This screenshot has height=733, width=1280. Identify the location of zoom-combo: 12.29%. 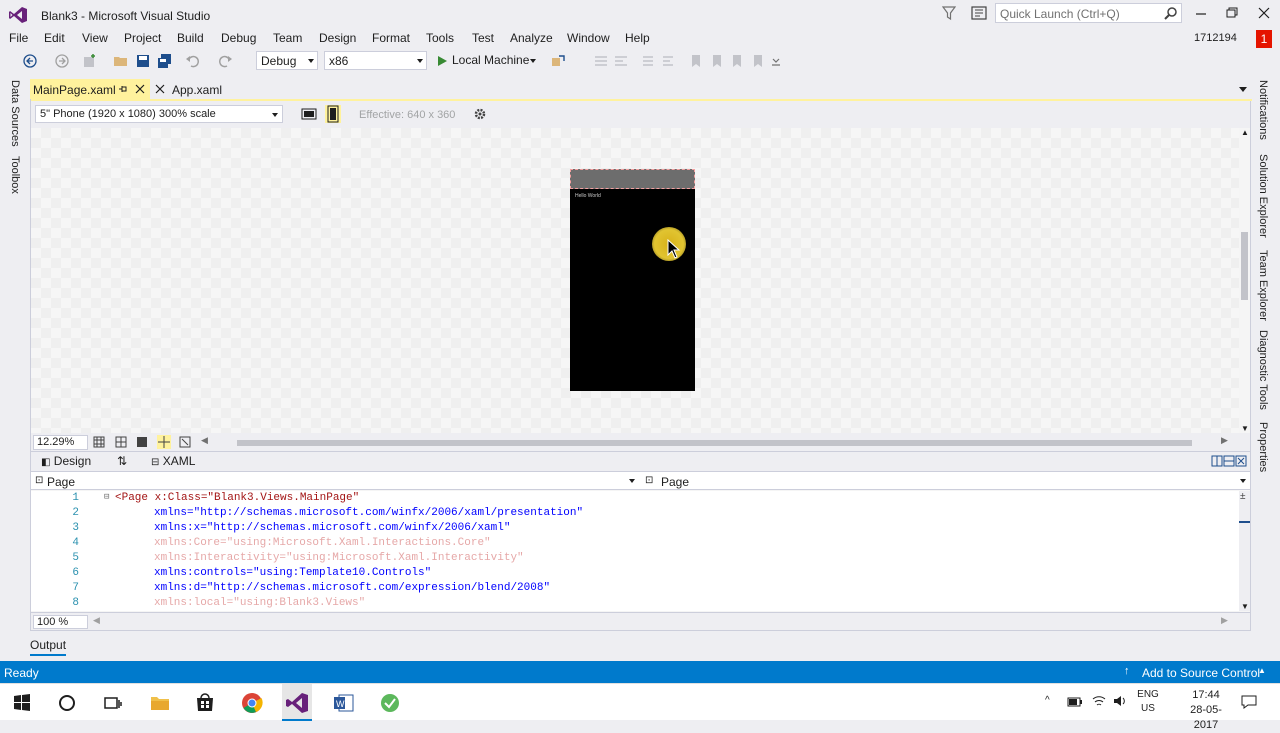
(60, 442).